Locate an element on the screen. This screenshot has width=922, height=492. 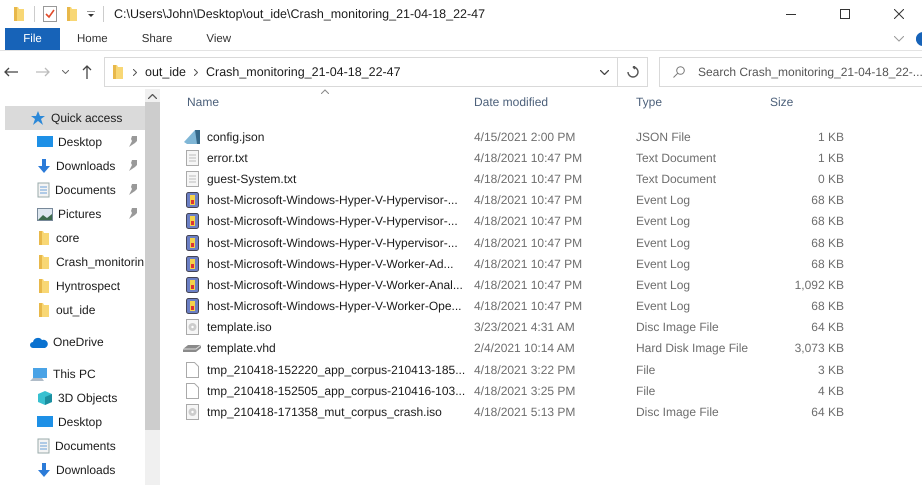
column-header: Type is located at coordinates (697, 102).